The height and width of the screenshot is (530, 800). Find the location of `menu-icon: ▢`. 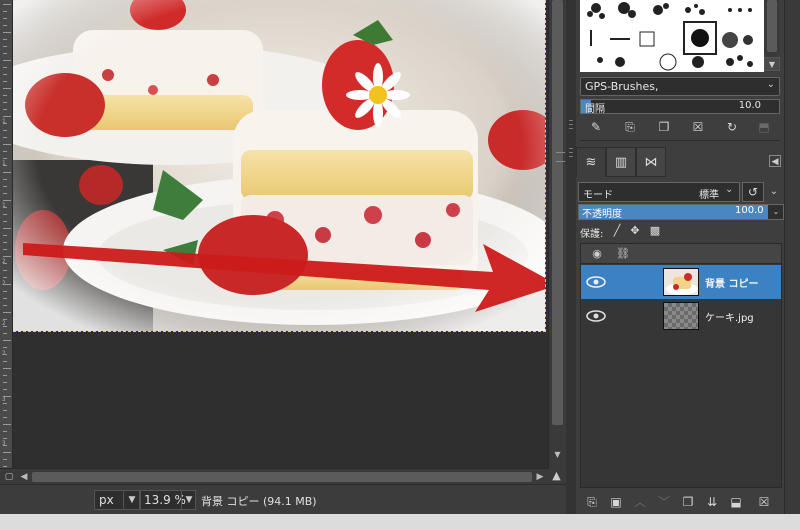

menu-icon: ▢ is located at coordinates (9, 477).